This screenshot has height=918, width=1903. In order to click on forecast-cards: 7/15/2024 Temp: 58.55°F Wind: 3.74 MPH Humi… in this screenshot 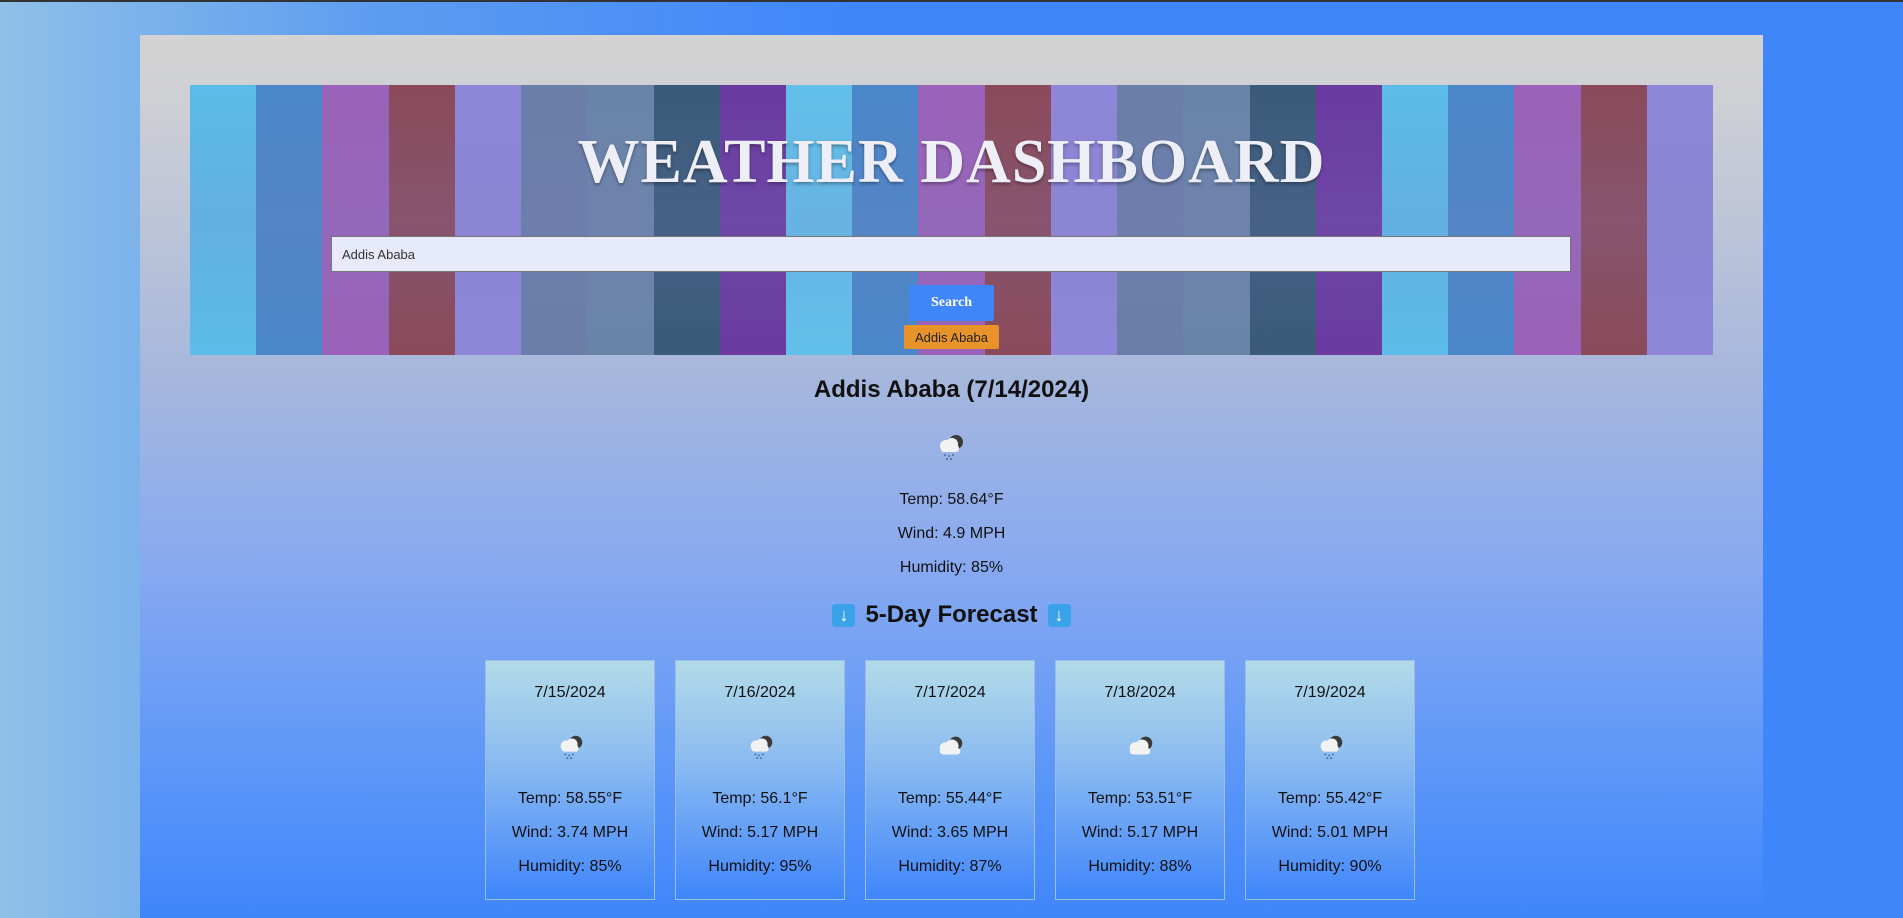, I will do `click(952, 780)`.